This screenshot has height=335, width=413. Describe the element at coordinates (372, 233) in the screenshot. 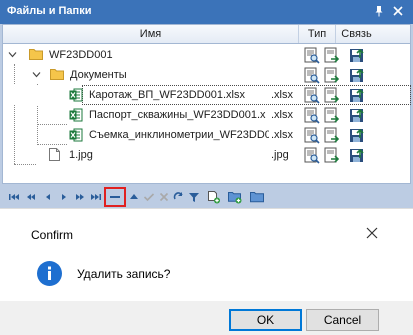

I see `close-icon` at that location.